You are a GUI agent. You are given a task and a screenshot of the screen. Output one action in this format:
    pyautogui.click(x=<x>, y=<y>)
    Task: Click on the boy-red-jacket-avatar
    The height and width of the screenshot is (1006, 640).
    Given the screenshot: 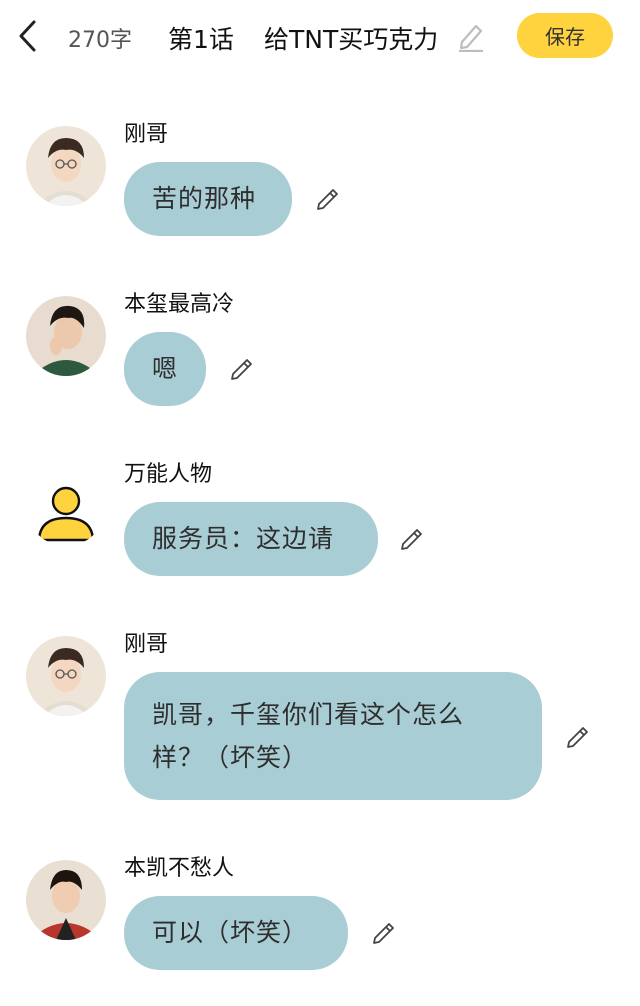 What is the action you would take?
    pyautogui.click(x=66, y=900)
    